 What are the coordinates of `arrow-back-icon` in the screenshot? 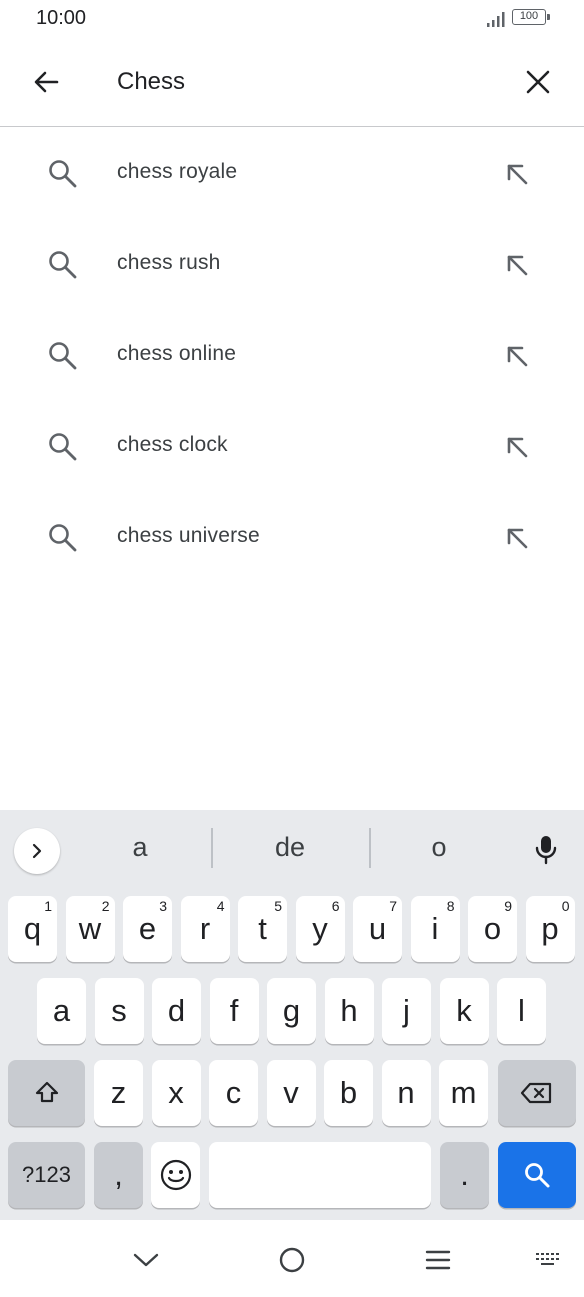 It's located at (46, 82).